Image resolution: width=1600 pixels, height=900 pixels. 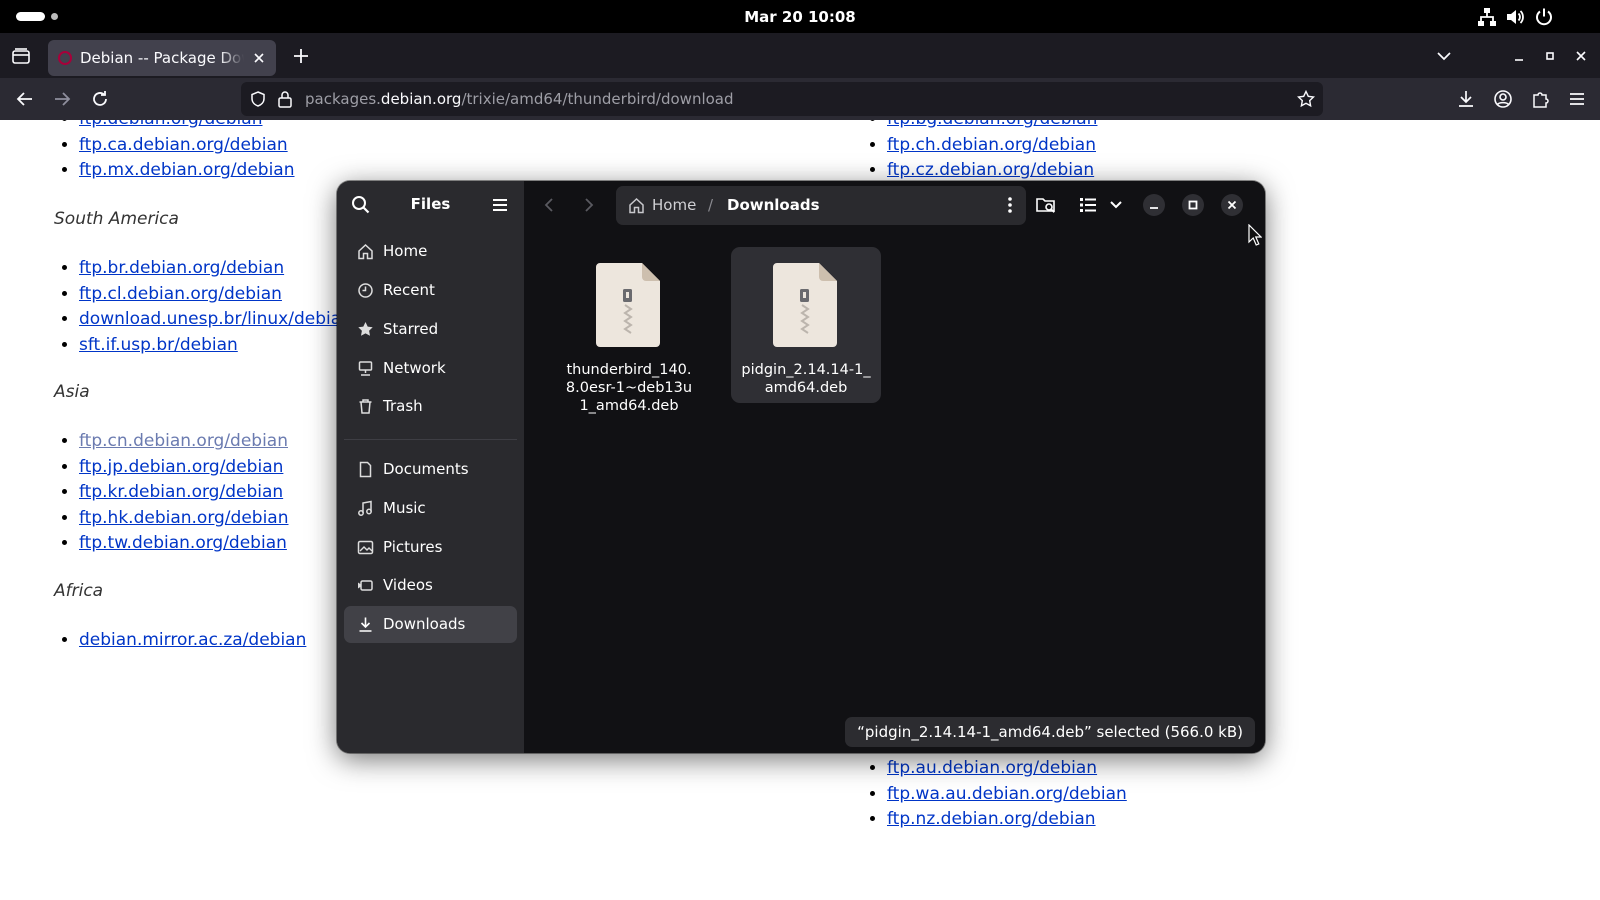 What do you see at coordinates (301, 56) in the screenshot?
I see `new-tab-plus-icon` at bounding box center [301, 56].